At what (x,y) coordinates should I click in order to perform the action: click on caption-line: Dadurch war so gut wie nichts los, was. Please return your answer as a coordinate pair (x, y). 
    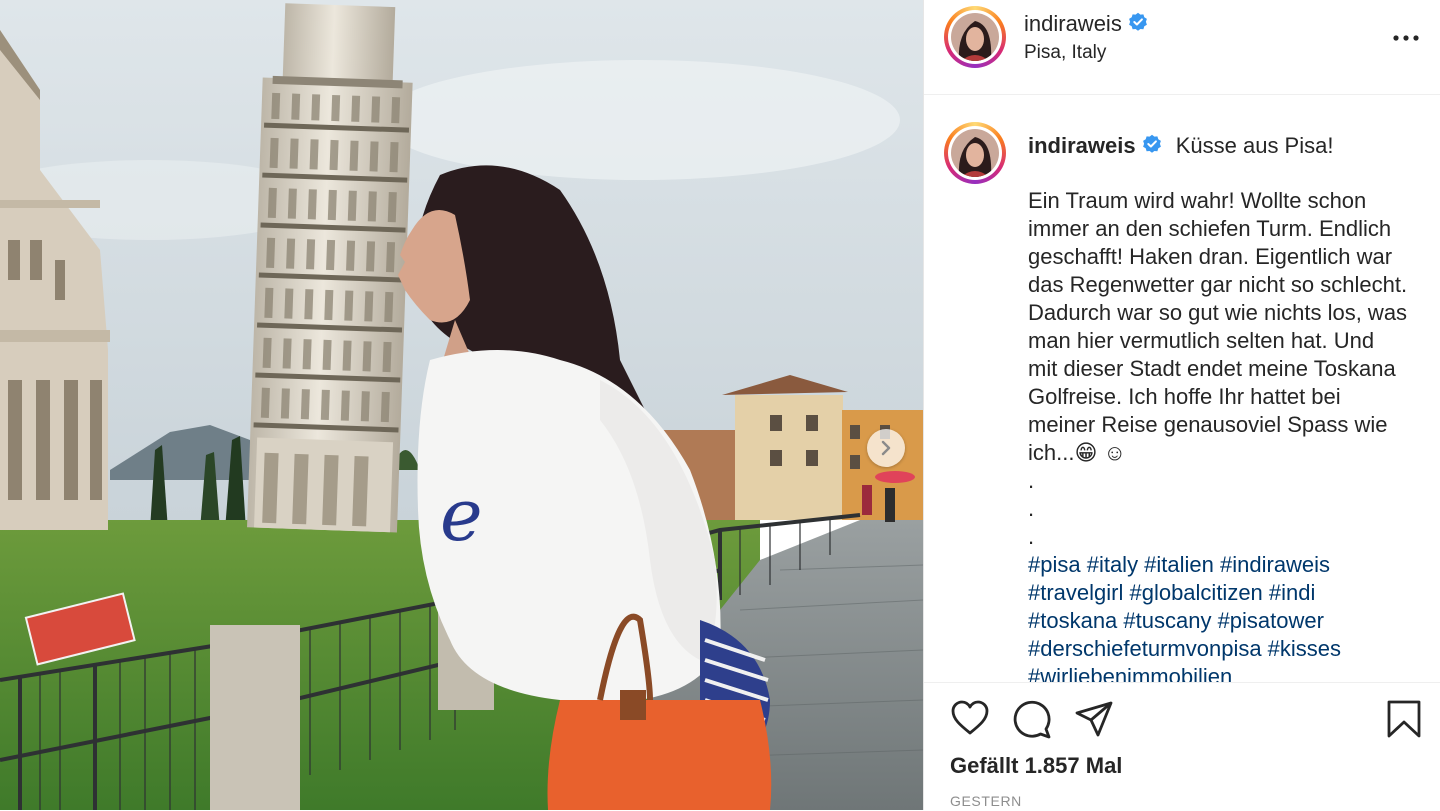
    Looking at the image, I should click on (1218, 312).